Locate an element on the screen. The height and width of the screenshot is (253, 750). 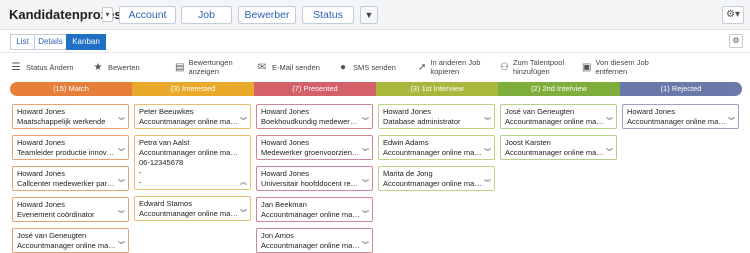
tab-list: List is located at coordinates (22, 42).